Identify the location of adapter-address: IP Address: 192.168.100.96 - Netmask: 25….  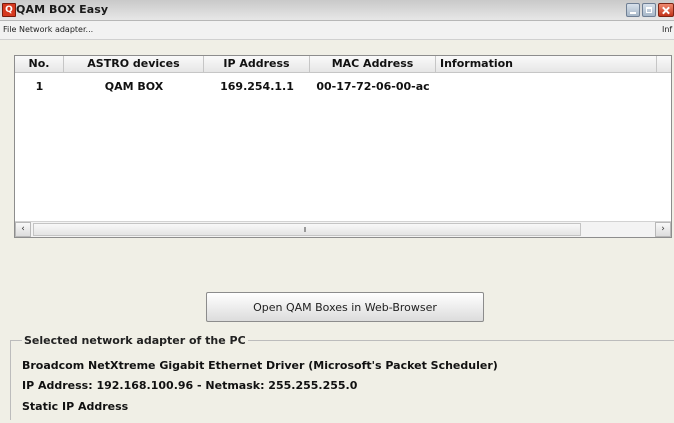
(190, 385).